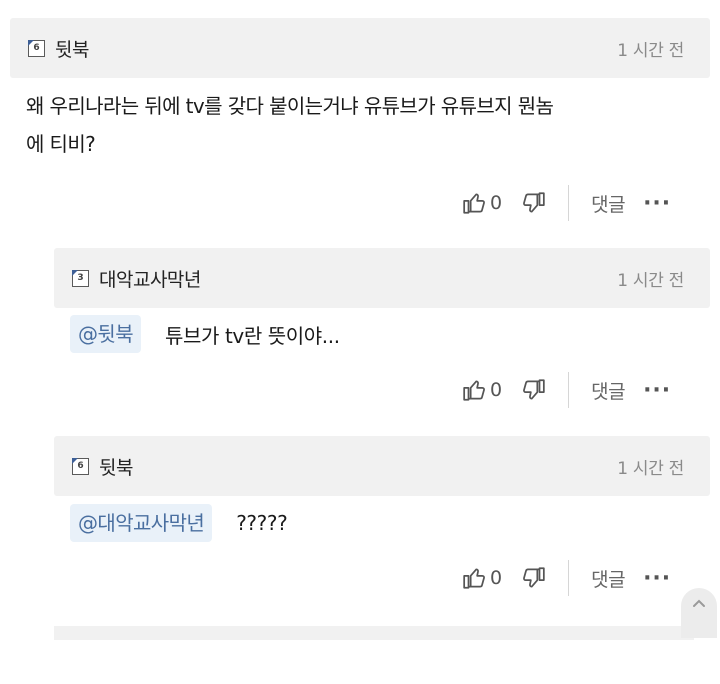 Image resolution: width=720 pixels, height=684 pixels. Describe the element at coordinates (699, 603) in the screenshot. I see `scroll-top-icon` at that location.